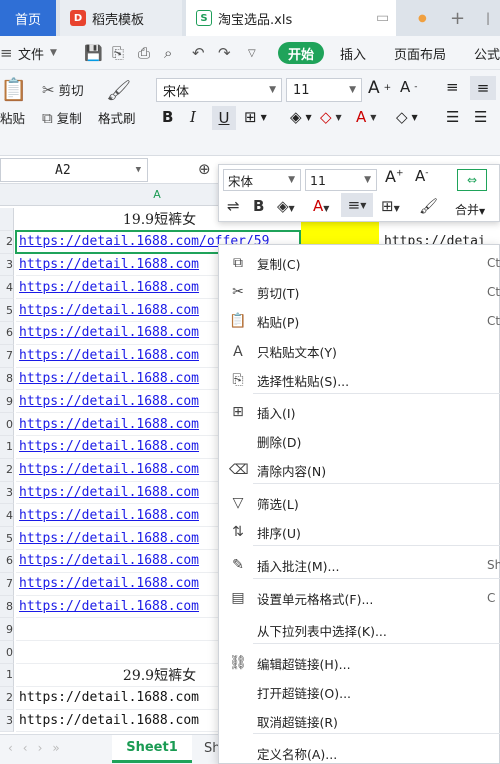 The width and height of the screenshot is (500, 764). What do you see at coordinates (252, 53) in the screenshot?
I see `quick-access-dropdown-icon: ▽` at bounding box center [252, 53].